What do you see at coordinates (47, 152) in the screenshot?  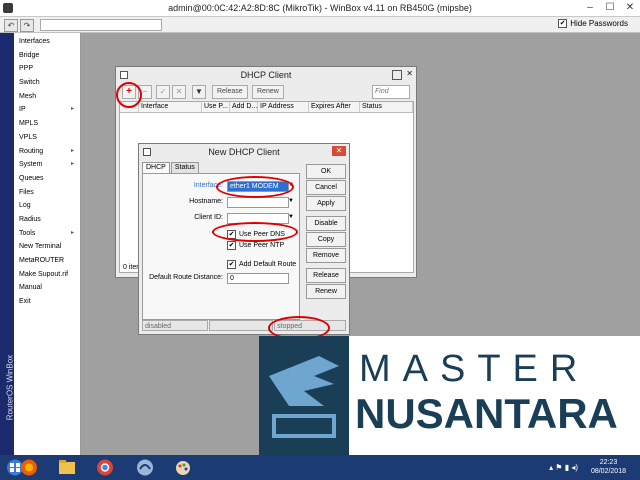 I see `sidebar-item-routing: Routing ▸` at bounding box center [47, 152].